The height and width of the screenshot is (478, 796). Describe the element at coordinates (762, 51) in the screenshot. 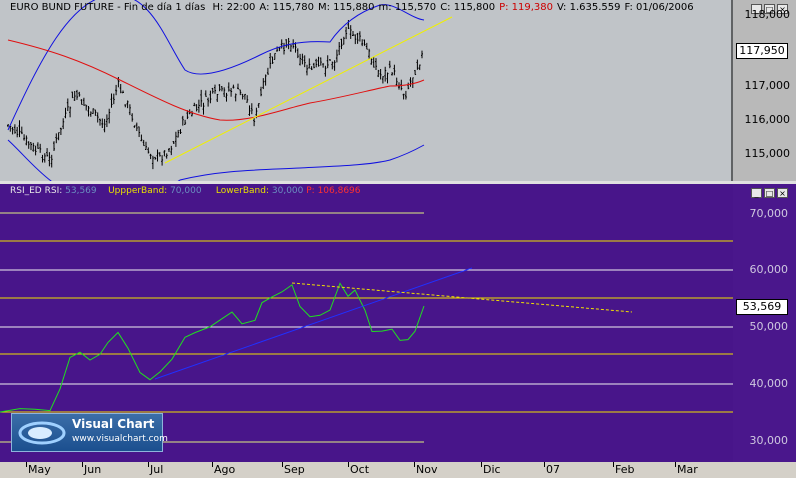

I see `current-price-tag: 117,950` at that location.